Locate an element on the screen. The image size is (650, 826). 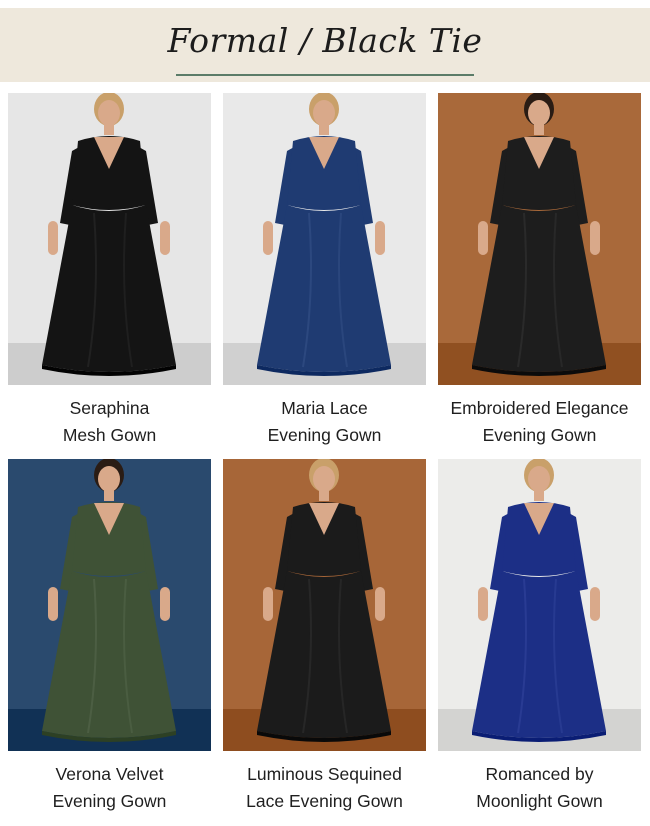
product-name-line2: Moonlight Gown is located at coordinates (539, 801).